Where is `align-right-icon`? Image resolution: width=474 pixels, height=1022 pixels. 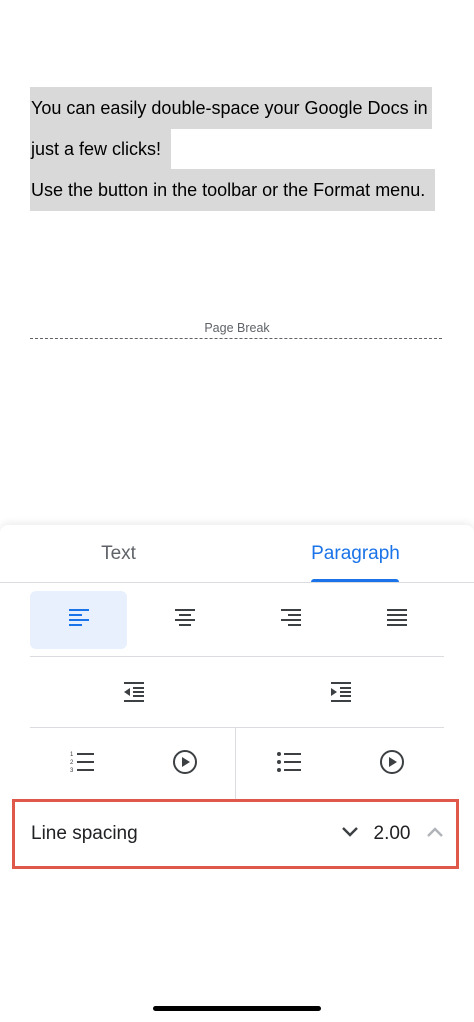 align-right-icon is located at coordinates (291, 620).